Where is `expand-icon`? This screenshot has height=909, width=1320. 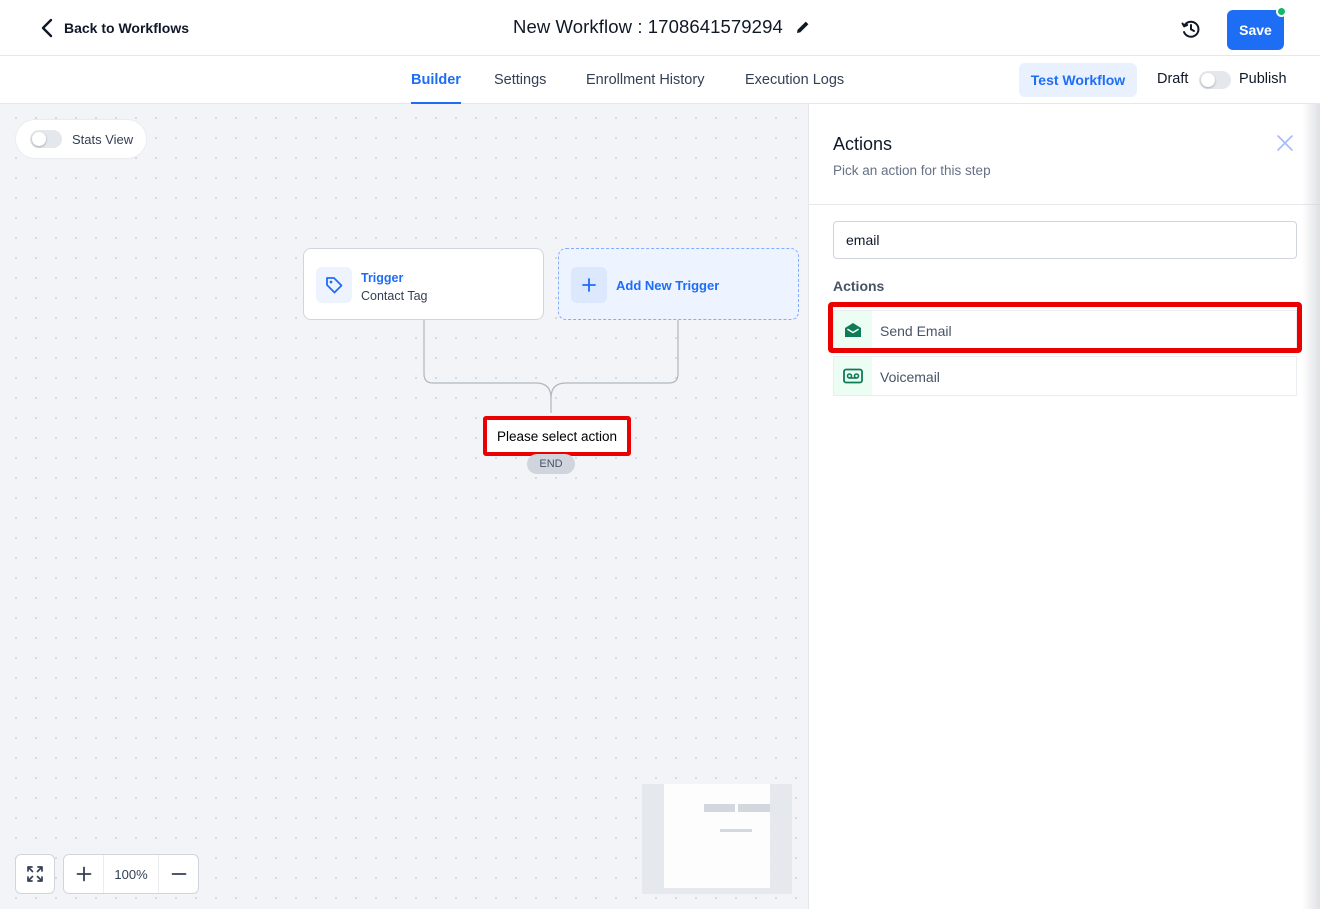 expand-icon is located at coordinates (35, 874).